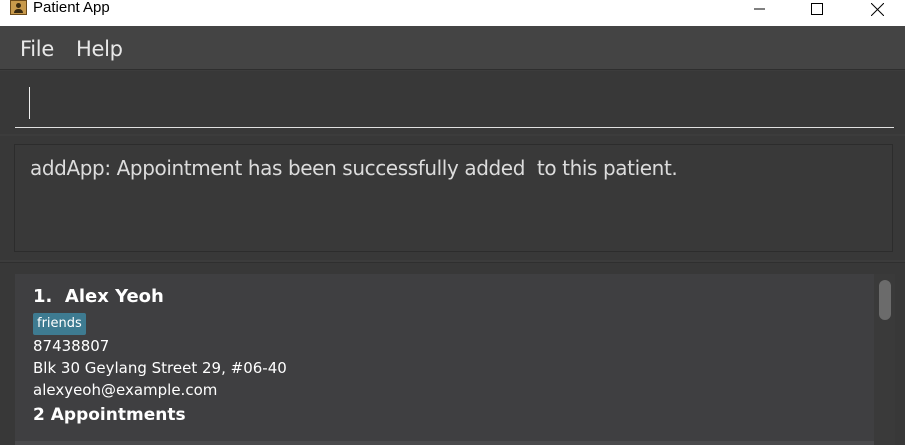  I want to click on user-contact-icon, so click(18, 7).